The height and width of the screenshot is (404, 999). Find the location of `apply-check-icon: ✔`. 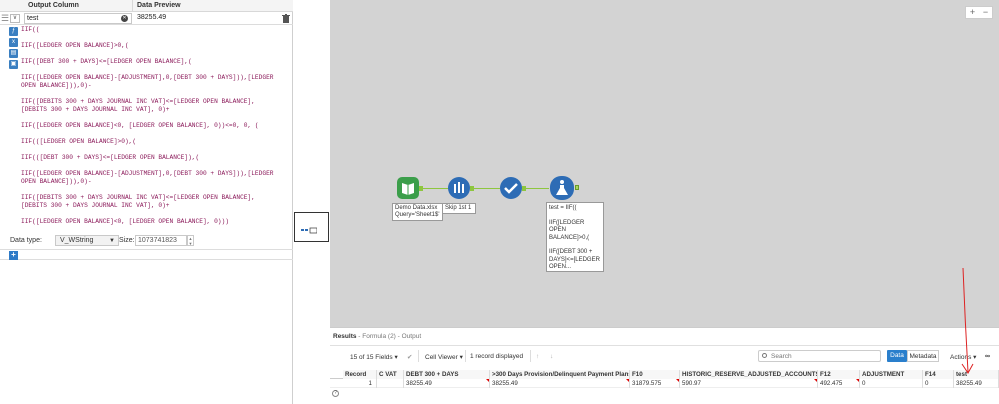

apply-check-icon: ✔ is located at coordinates (409, 357).